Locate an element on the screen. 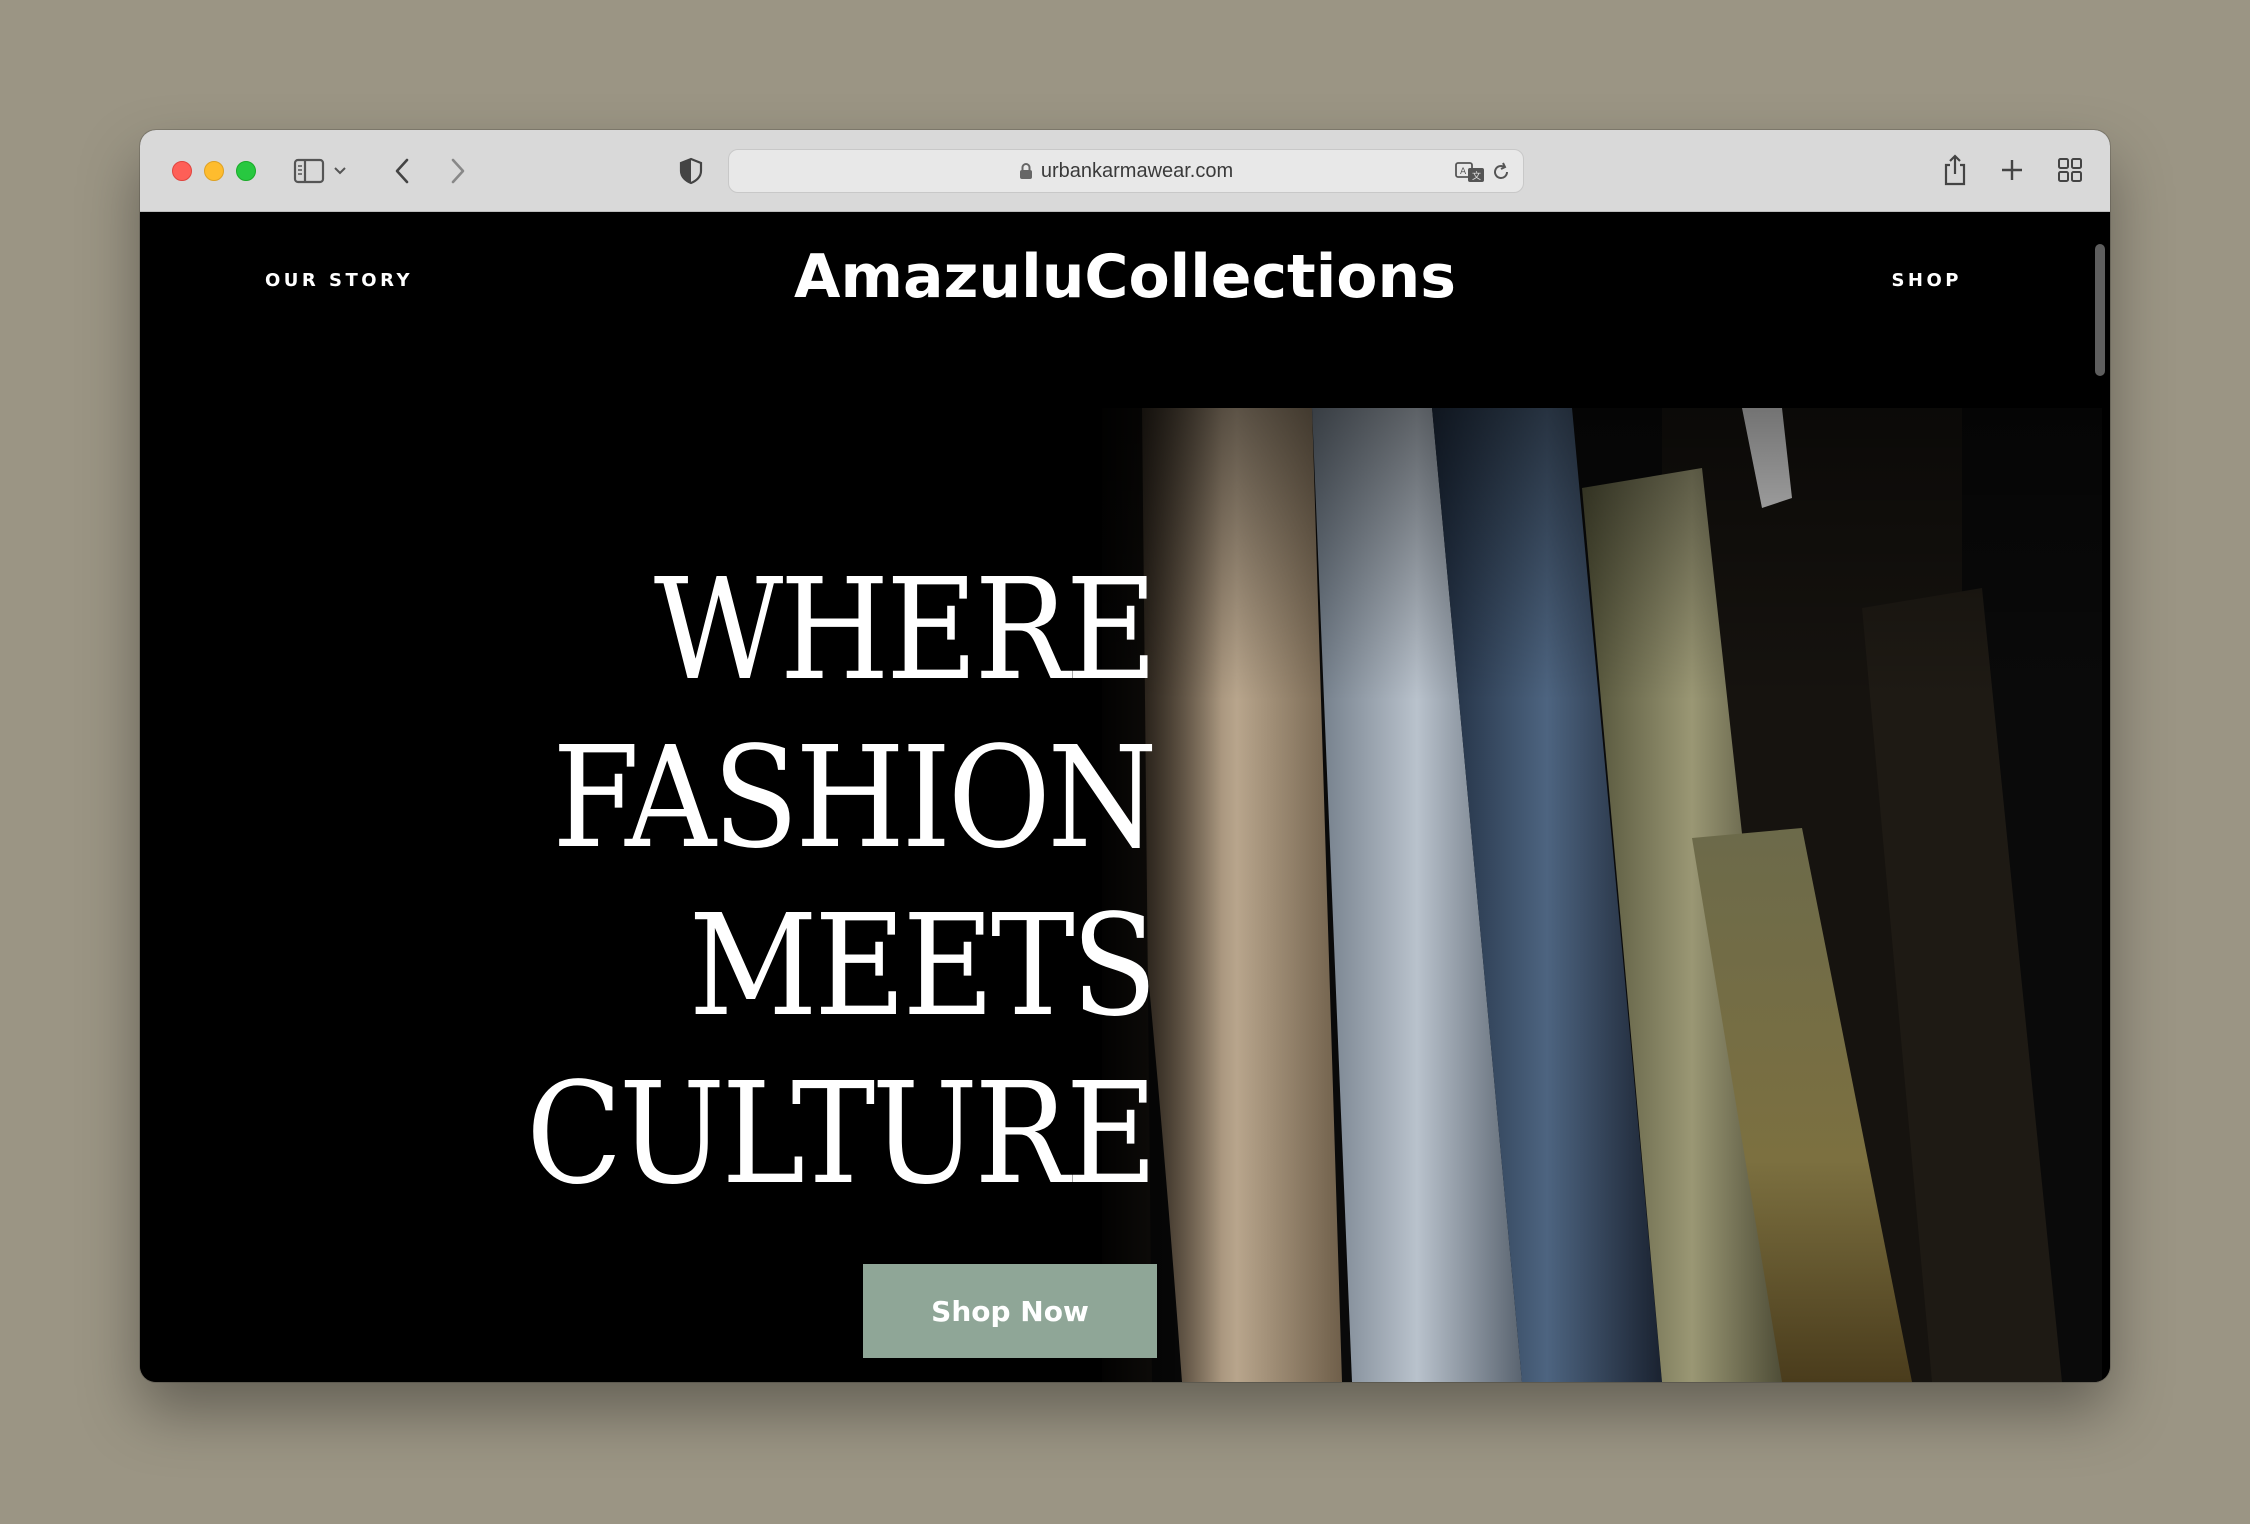  svg-text: 文 is located at coordinates (1476, 176).